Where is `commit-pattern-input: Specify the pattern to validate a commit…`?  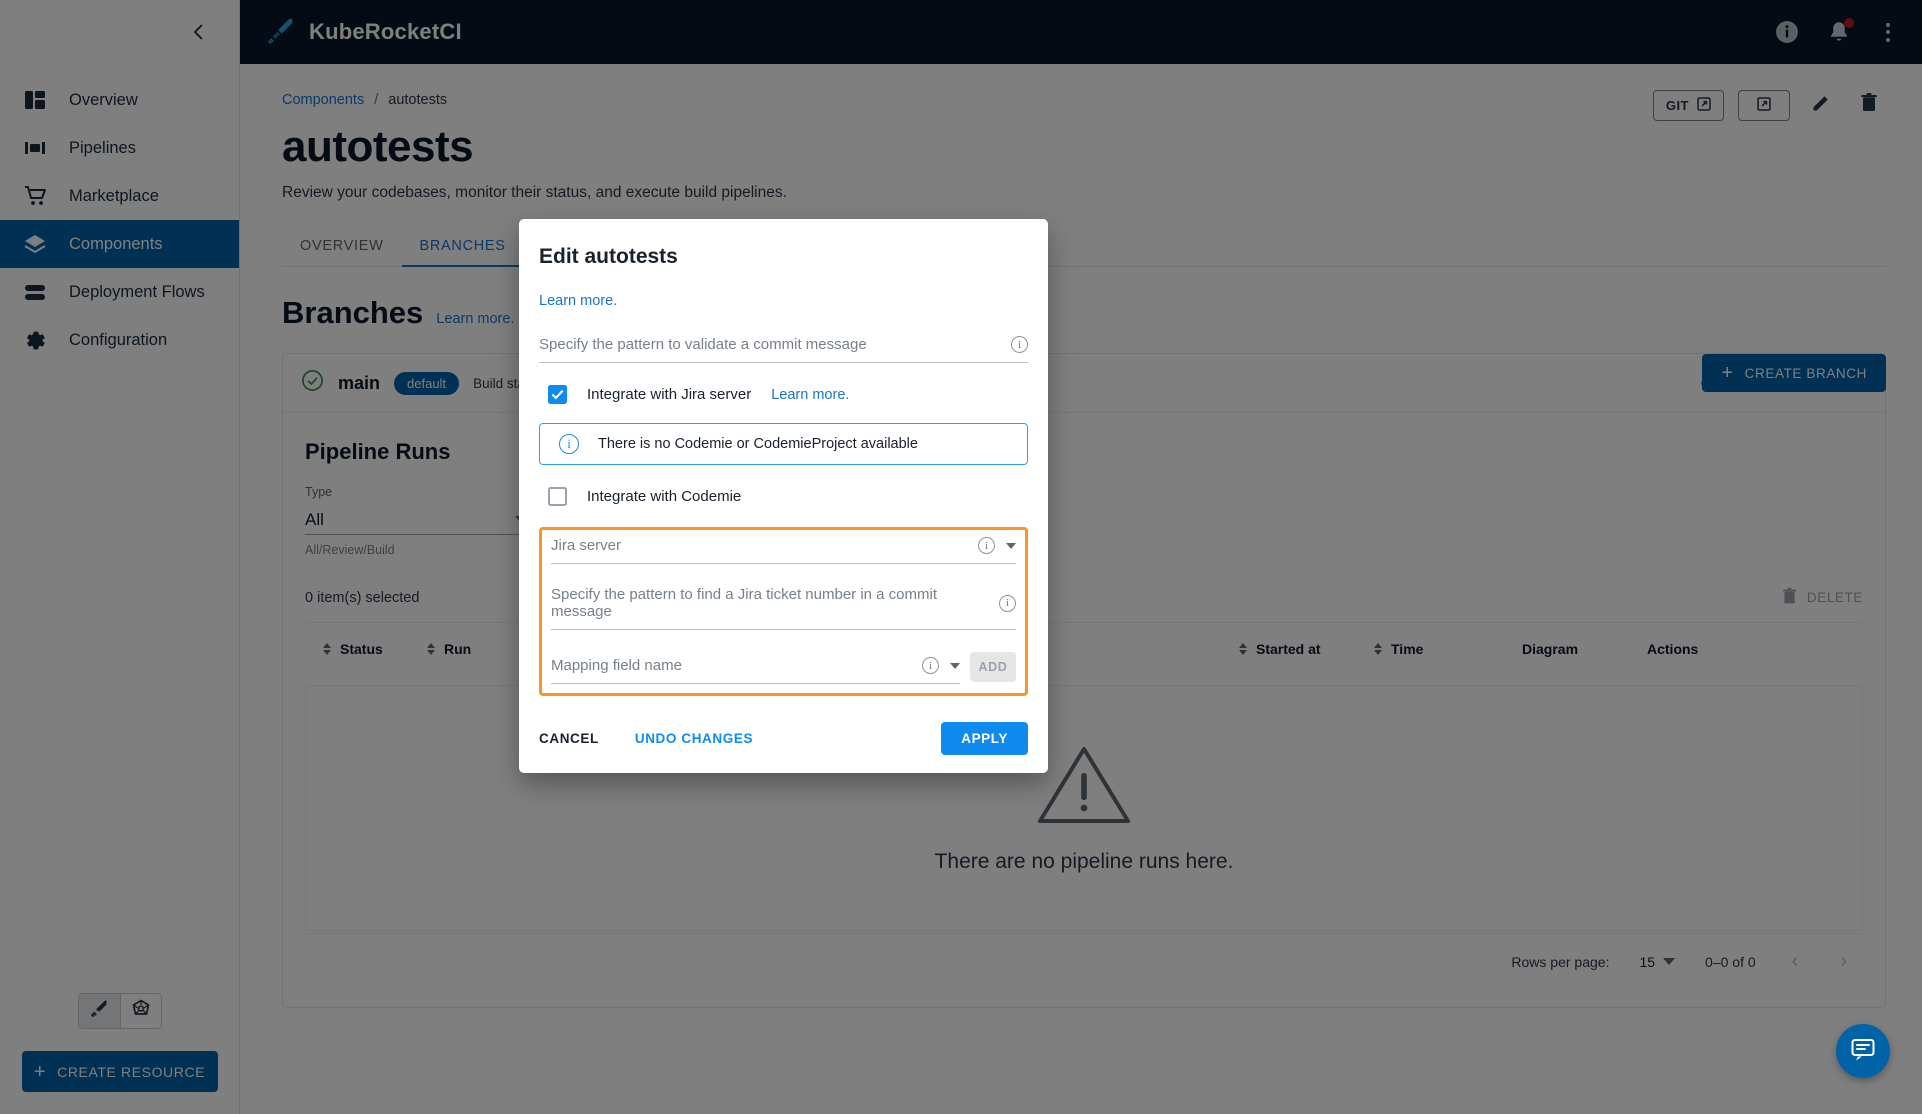
commit-pattern-input: Specify the pattern to validate a commit… is located at coordinates (783, 349).